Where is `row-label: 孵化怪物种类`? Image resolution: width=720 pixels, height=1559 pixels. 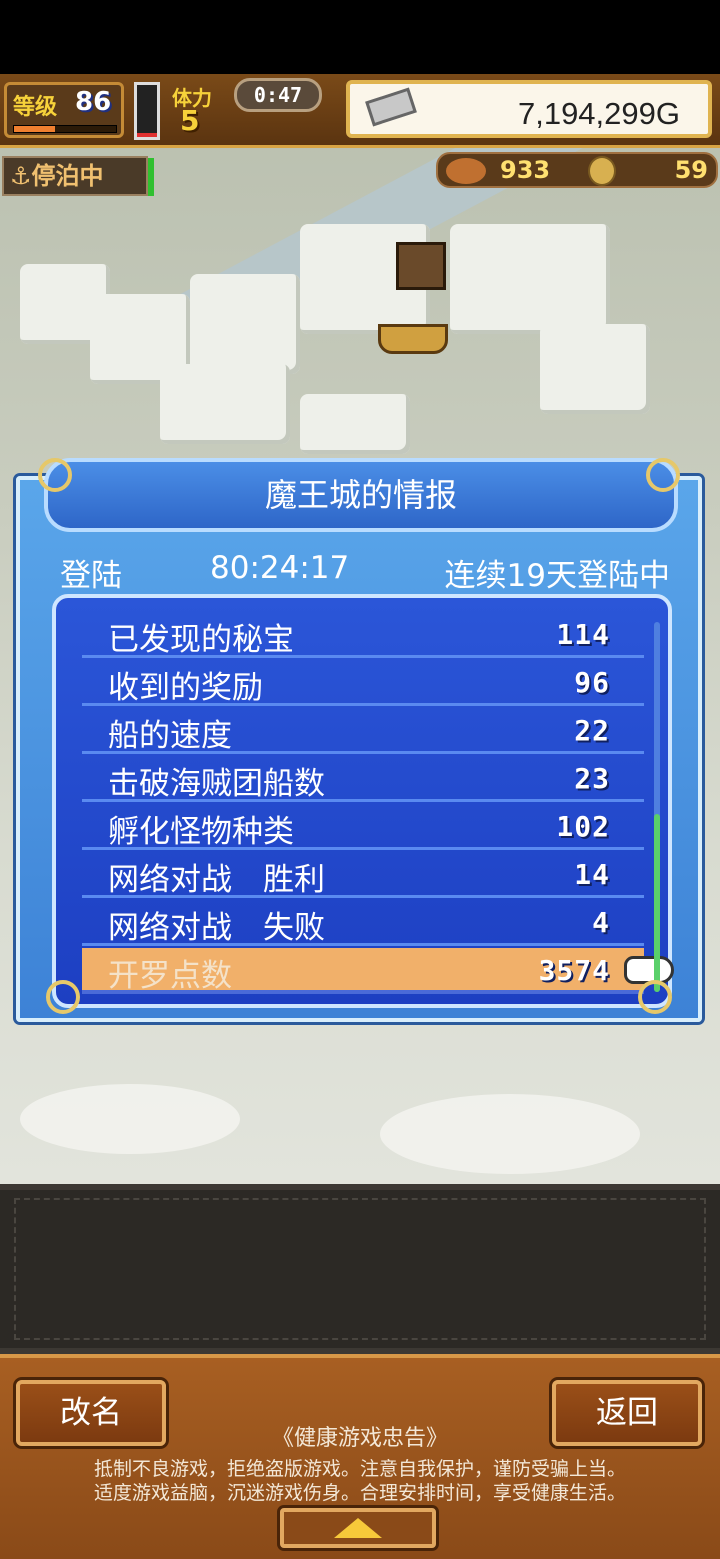 row-label: 孵化怪物种类 is located at coordinates (201, 832).